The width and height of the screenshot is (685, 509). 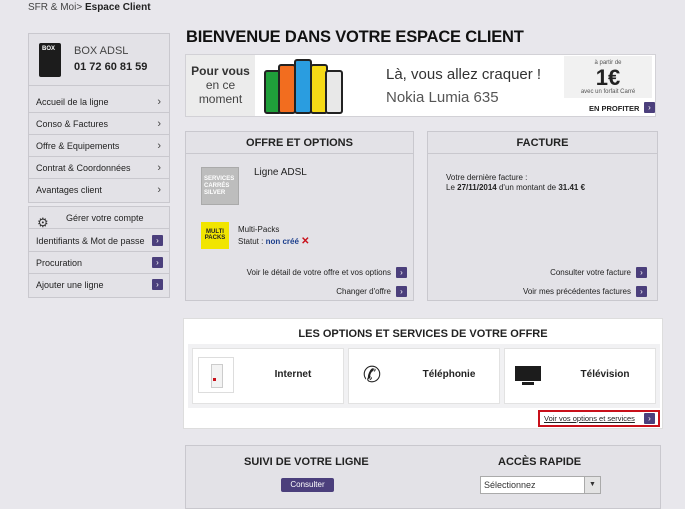 I want to click on product-name: BOX ADSL, so click(x=101, y=51).